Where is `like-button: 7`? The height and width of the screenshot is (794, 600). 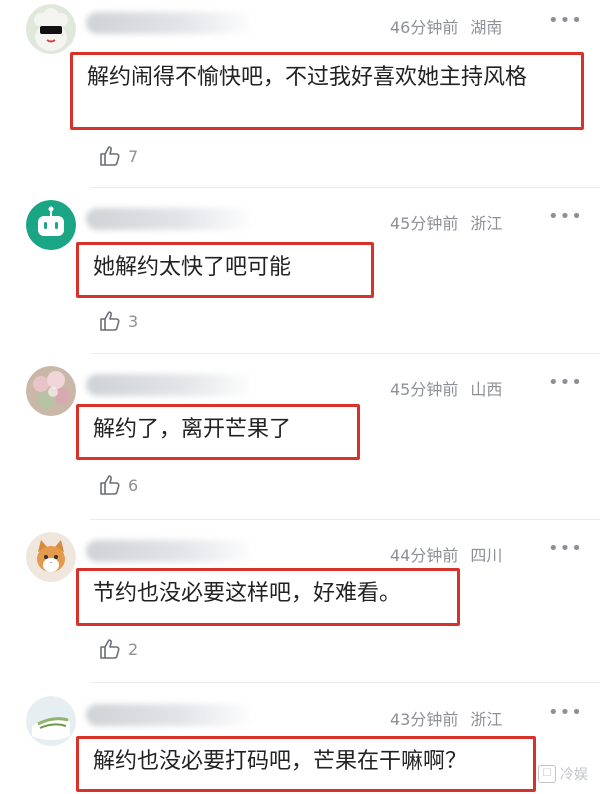
like-button: 7 is located at coordinates (118, 156).